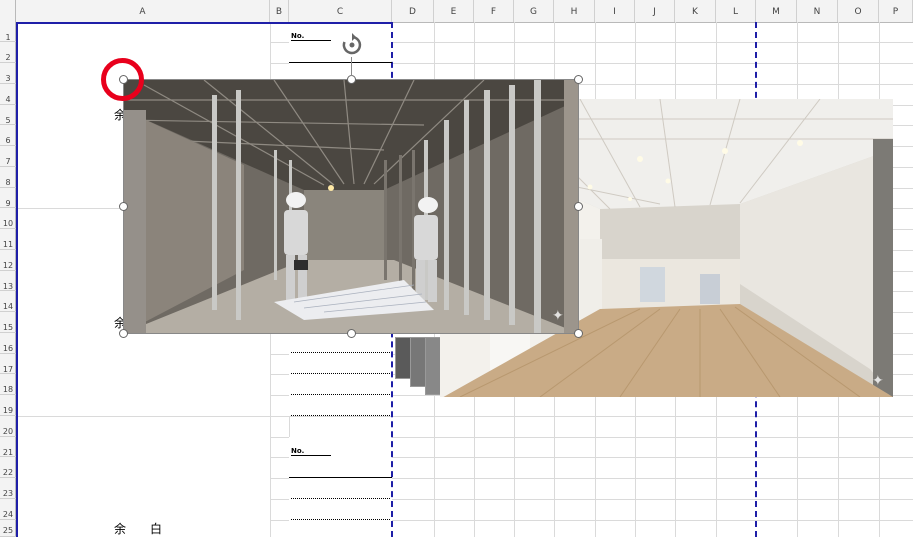 This screenshot has height=542, width=913. What do you see at coordinates (8, 426) in the screenshot?
I see `row-header-20: 20` at bounding box center [8, 426].